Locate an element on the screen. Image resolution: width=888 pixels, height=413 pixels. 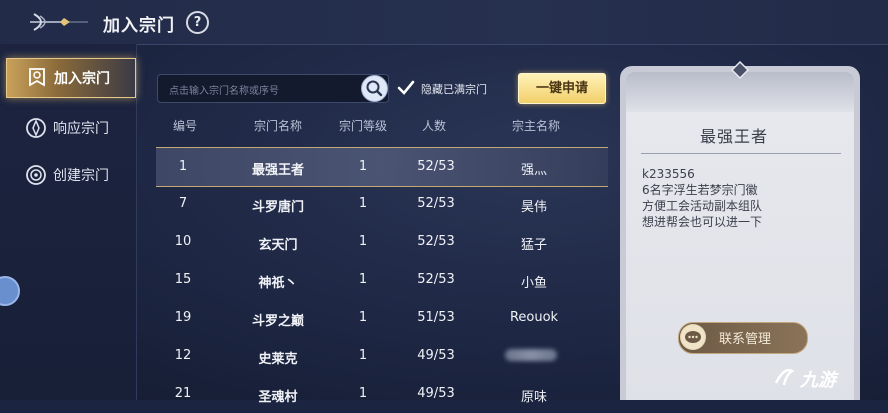
search-icon is located at coordinates (374, 88).